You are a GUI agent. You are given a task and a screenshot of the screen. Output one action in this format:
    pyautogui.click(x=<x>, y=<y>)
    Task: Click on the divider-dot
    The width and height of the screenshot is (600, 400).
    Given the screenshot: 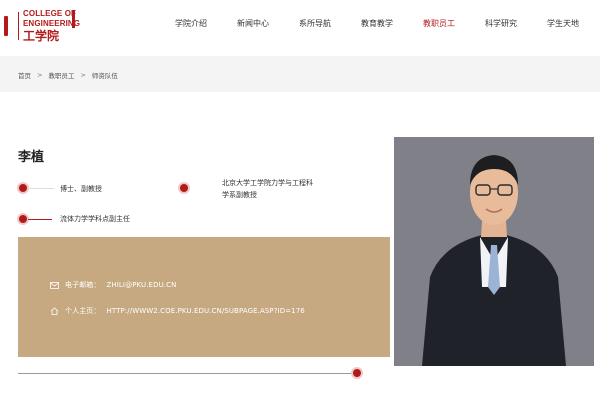 What is the action you would take?
    pyautogui.click(x=357, y=373)
    